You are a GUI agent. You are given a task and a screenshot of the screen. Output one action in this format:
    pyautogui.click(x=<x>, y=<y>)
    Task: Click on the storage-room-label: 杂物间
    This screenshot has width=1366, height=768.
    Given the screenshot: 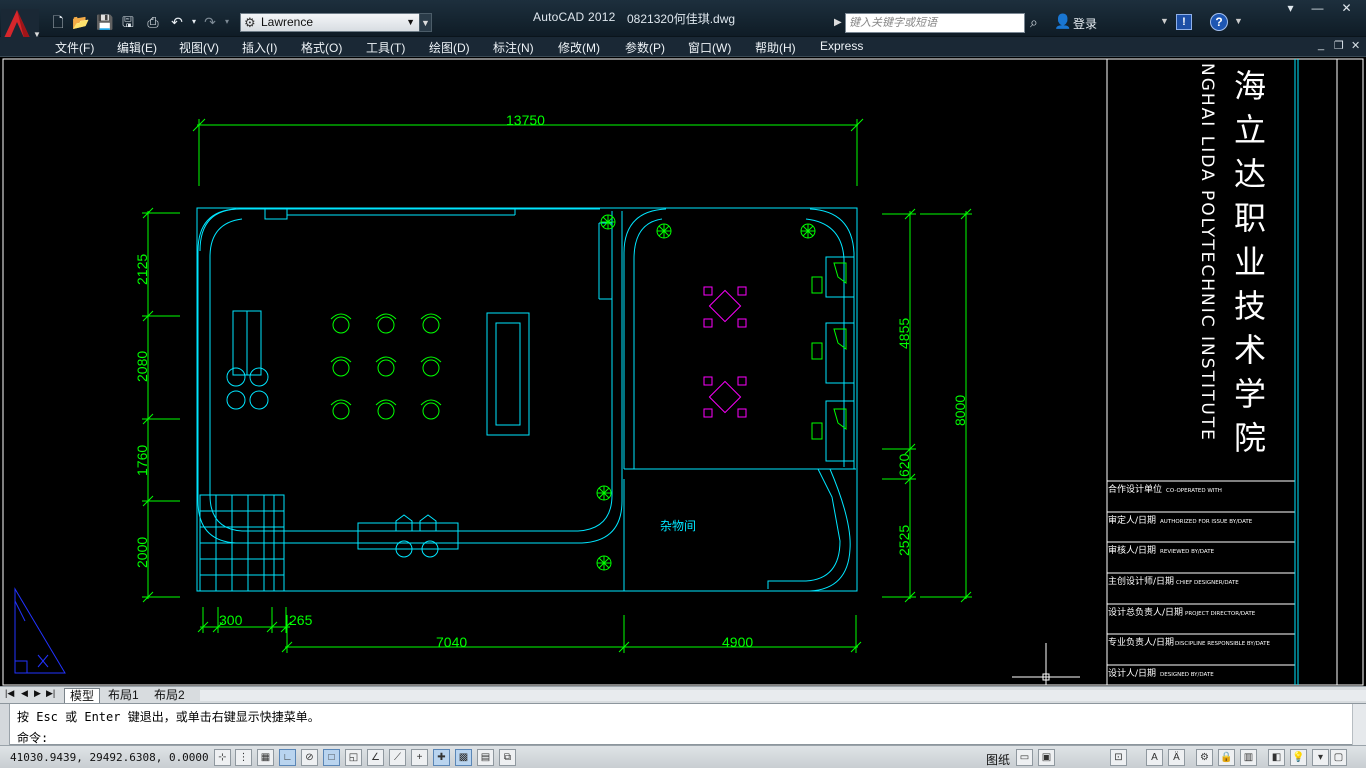 What is the action you would take?
    pyautogui.click(x=678, y=526)
    